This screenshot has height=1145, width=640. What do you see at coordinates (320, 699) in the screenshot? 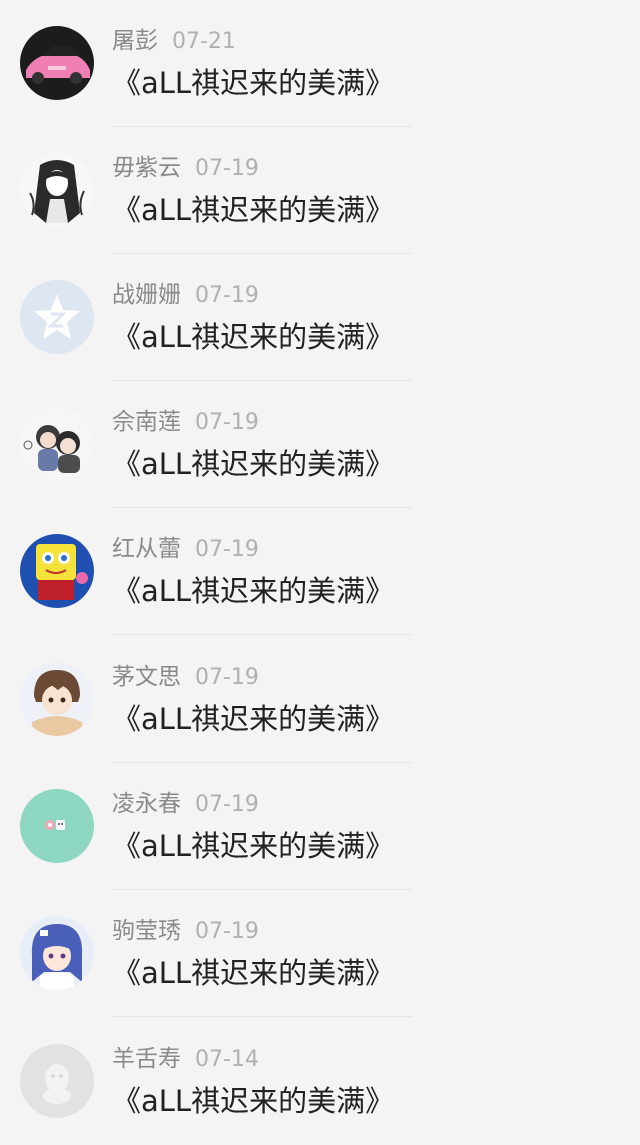
I see `message-item: 茅文思 07-19 《aLL祺迟来的美满》` at bounding box center [320, 699].